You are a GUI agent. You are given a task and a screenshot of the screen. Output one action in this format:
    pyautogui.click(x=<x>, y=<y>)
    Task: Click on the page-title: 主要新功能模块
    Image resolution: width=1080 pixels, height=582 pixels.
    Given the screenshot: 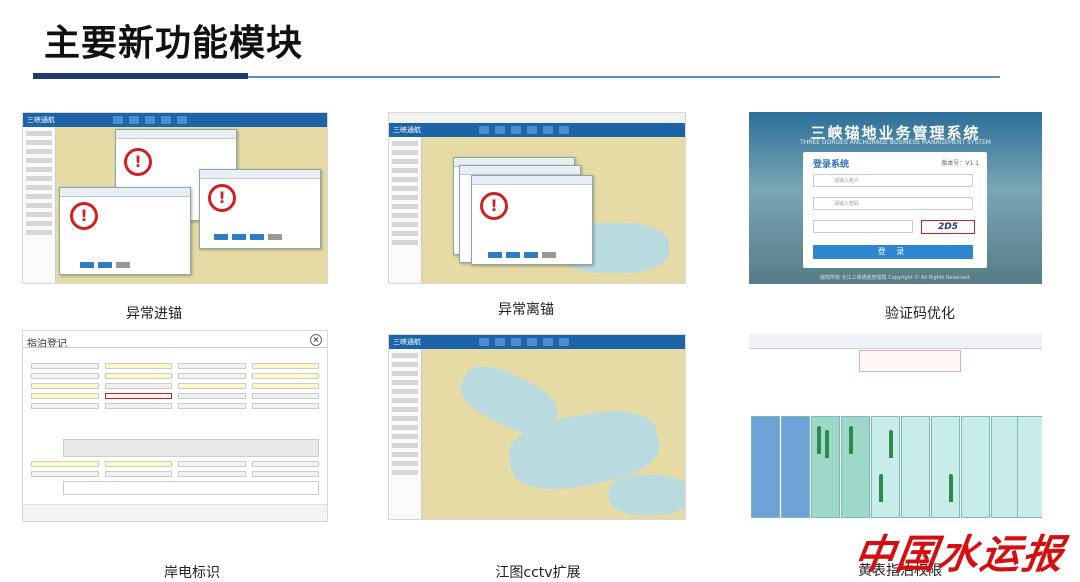 What is the action you would take?
    pyautogui.click(x=174, y=43)
    